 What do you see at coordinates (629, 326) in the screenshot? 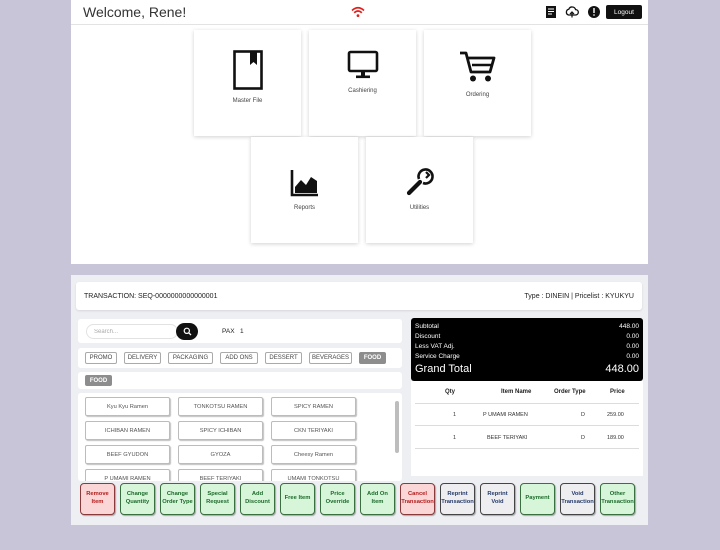
I see `subtotal-value: 448.00` at bounding box center [629, 326].